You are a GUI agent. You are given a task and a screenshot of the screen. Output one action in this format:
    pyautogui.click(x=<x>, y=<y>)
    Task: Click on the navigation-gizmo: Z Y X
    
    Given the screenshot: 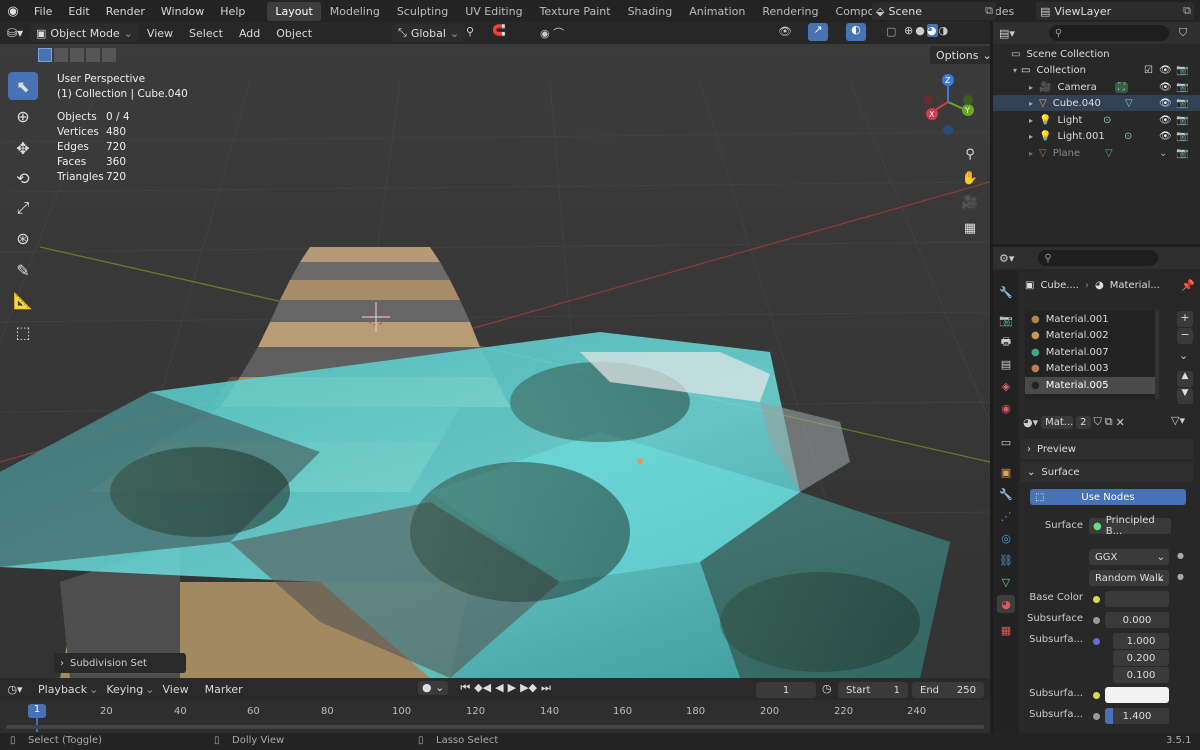 What is the action you would take?
    pyautogui.click(x=949, y=107)
    